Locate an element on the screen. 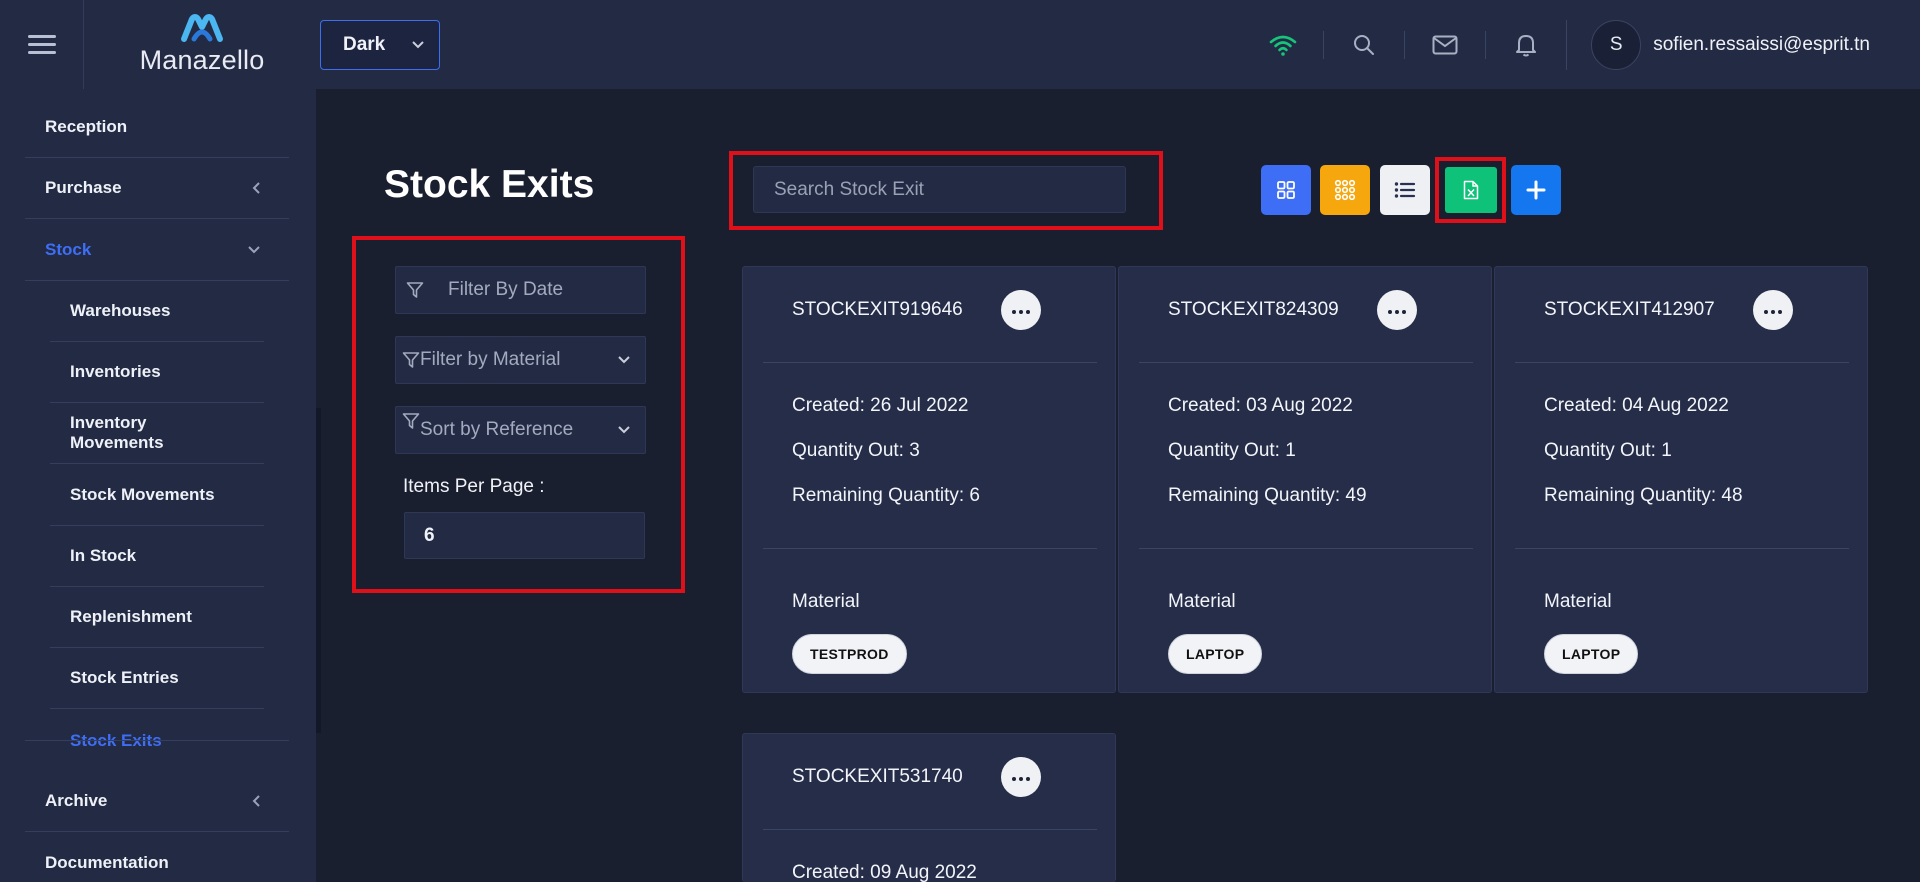 This screenshot has height=882, width=1920. sidebar-item-label: Reception is located at coordinates (86, 126).